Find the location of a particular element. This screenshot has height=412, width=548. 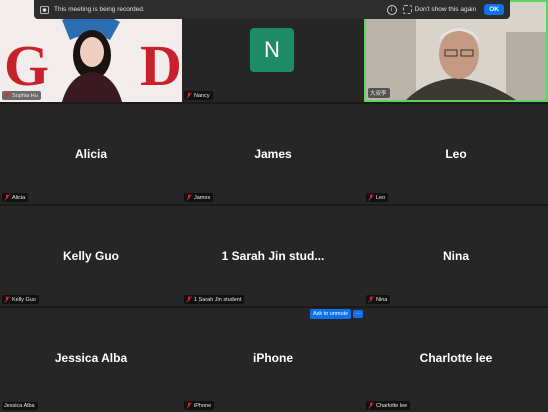

participant-name-label: Kelly Guo is located at coordinates (20, 299).